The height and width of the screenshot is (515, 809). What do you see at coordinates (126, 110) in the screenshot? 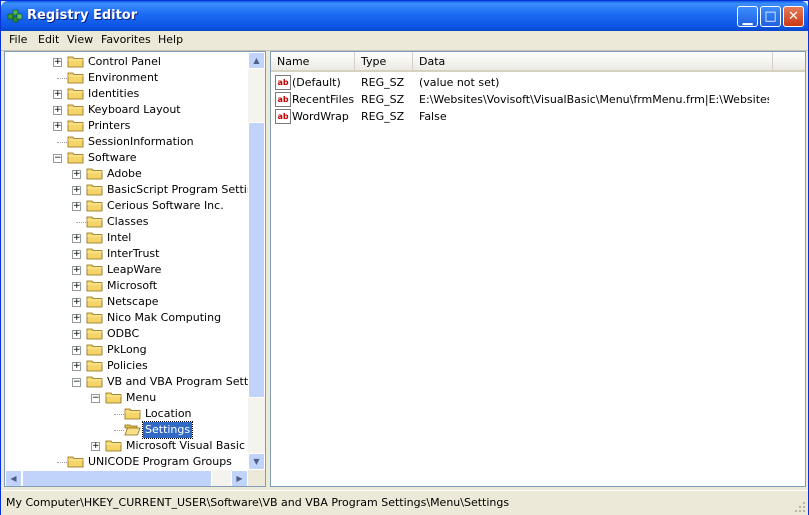
I see `tree-item: + Keyboard Layout` at bounding box center [126, 110].